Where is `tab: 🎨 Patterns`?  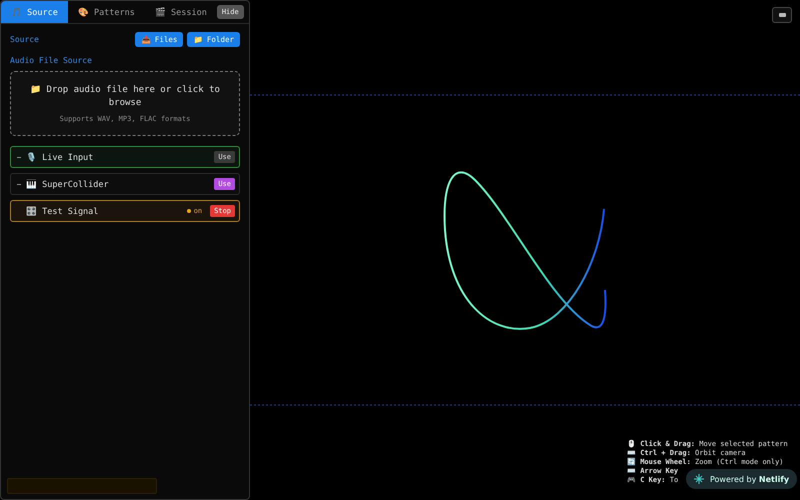 tab: 🎨 Patterns is located at coordinates (106, 12).